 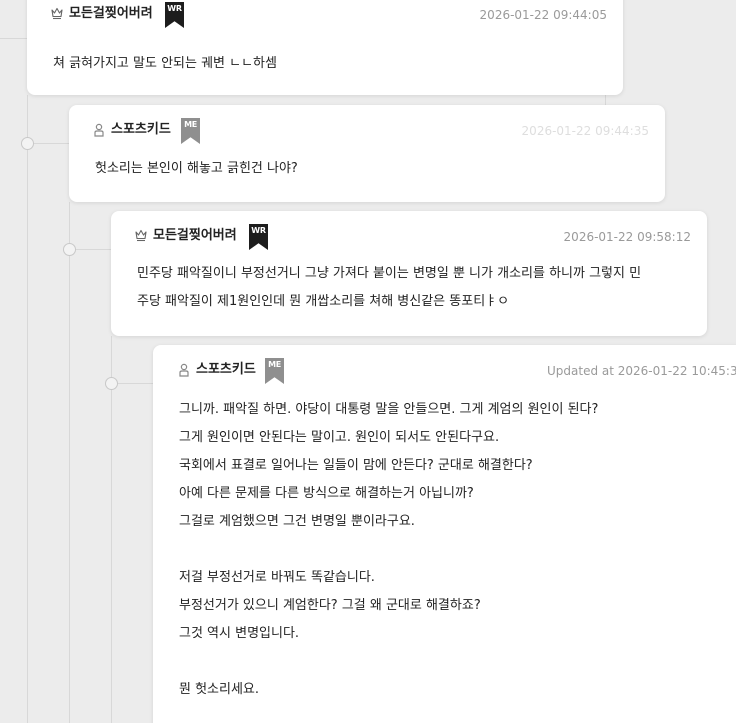 I want to click on comment-header: 모든걸찢어버려 WR 2026-01-22 09:44:05, so click(x=325, y=24).